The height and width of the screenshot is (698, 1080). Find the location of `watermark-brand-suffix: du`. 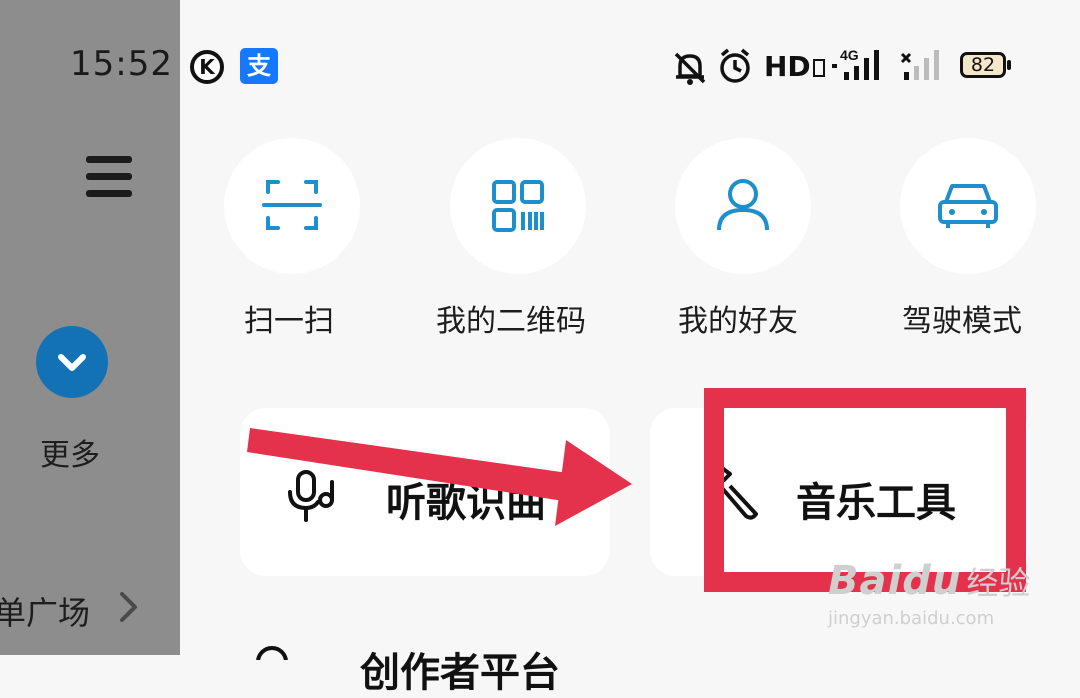

watermark-brand-suffix: du is located at coordinates (932, 581).